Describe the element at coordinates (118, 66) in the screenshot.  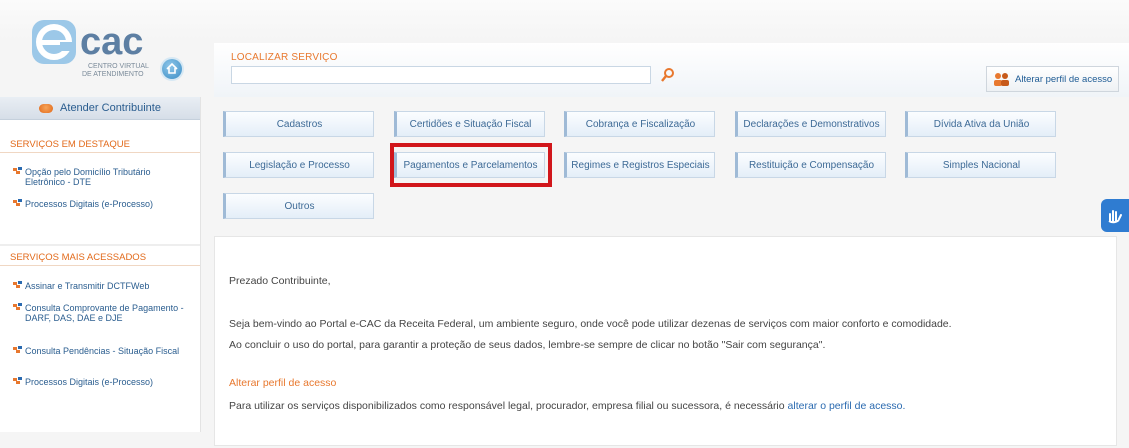
I see `logo-subtitle-1: CENTRO VIRTUAL` at that location.